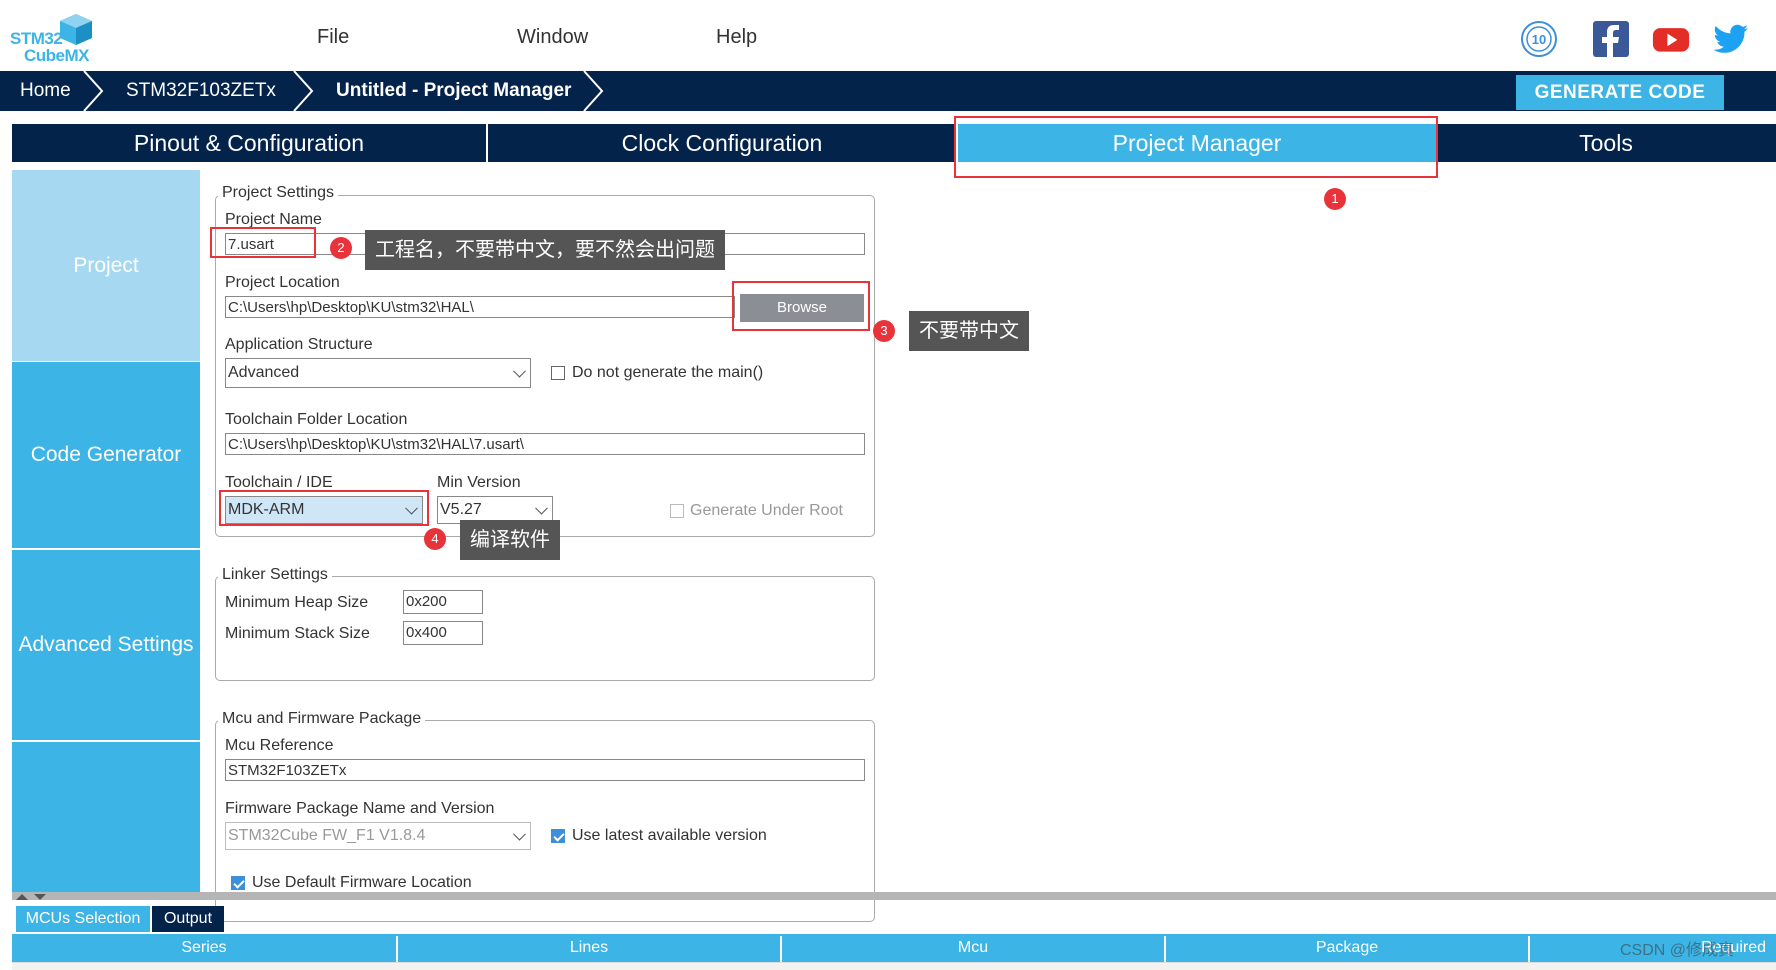  What do you see at coordinates (362, 882) in the screenshot?
I see `use-default-firmware-location-label: Use Default Firmware Location` at bounding box center [362, 882].